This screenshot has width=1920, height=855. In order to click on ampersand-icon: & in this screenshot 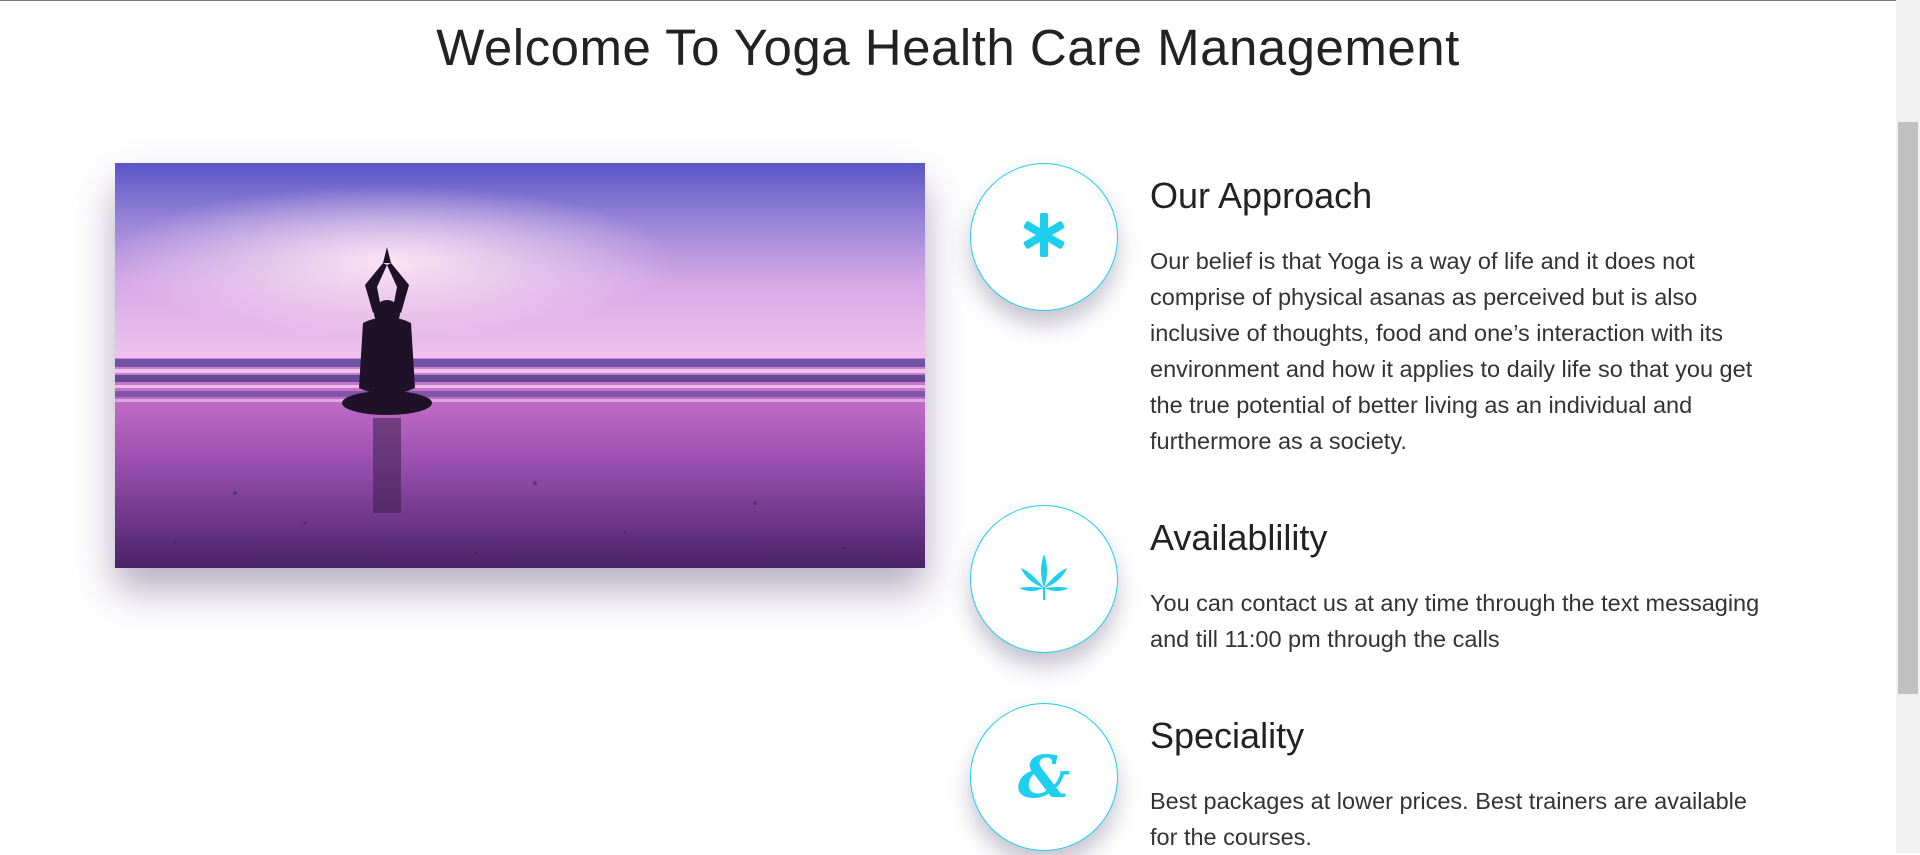, I will do `click(1044, 777)`.